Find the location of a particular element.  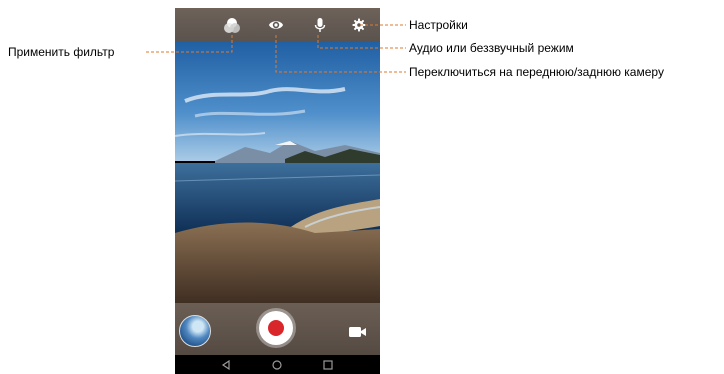

gallery-thumbnail is located at coordinates (195, 331).